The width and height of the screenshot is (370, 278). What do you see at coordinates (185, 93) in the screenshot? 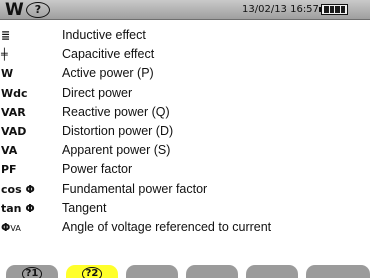
I see `legend-row-direct-power: Wdc Direct power` at bounding box center [185, 93].